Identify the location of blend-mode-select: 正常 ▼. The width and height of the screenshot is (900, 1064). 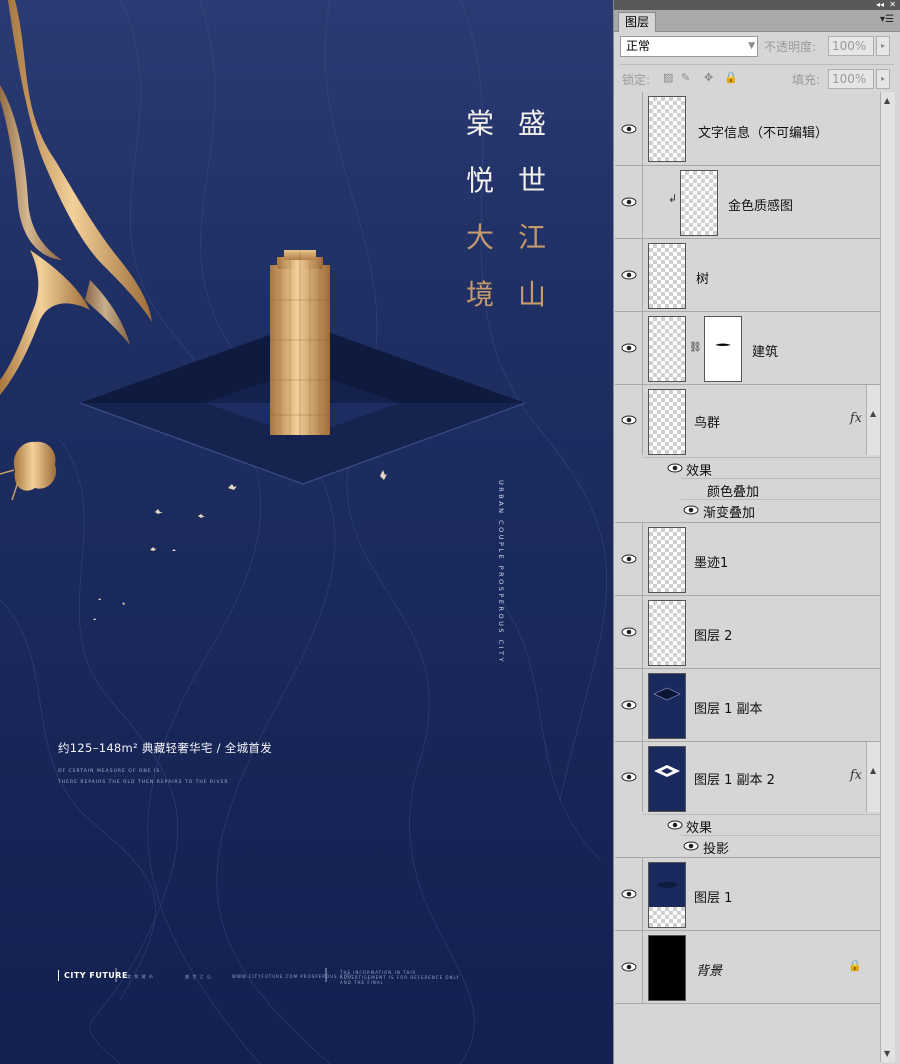
(689, 46).